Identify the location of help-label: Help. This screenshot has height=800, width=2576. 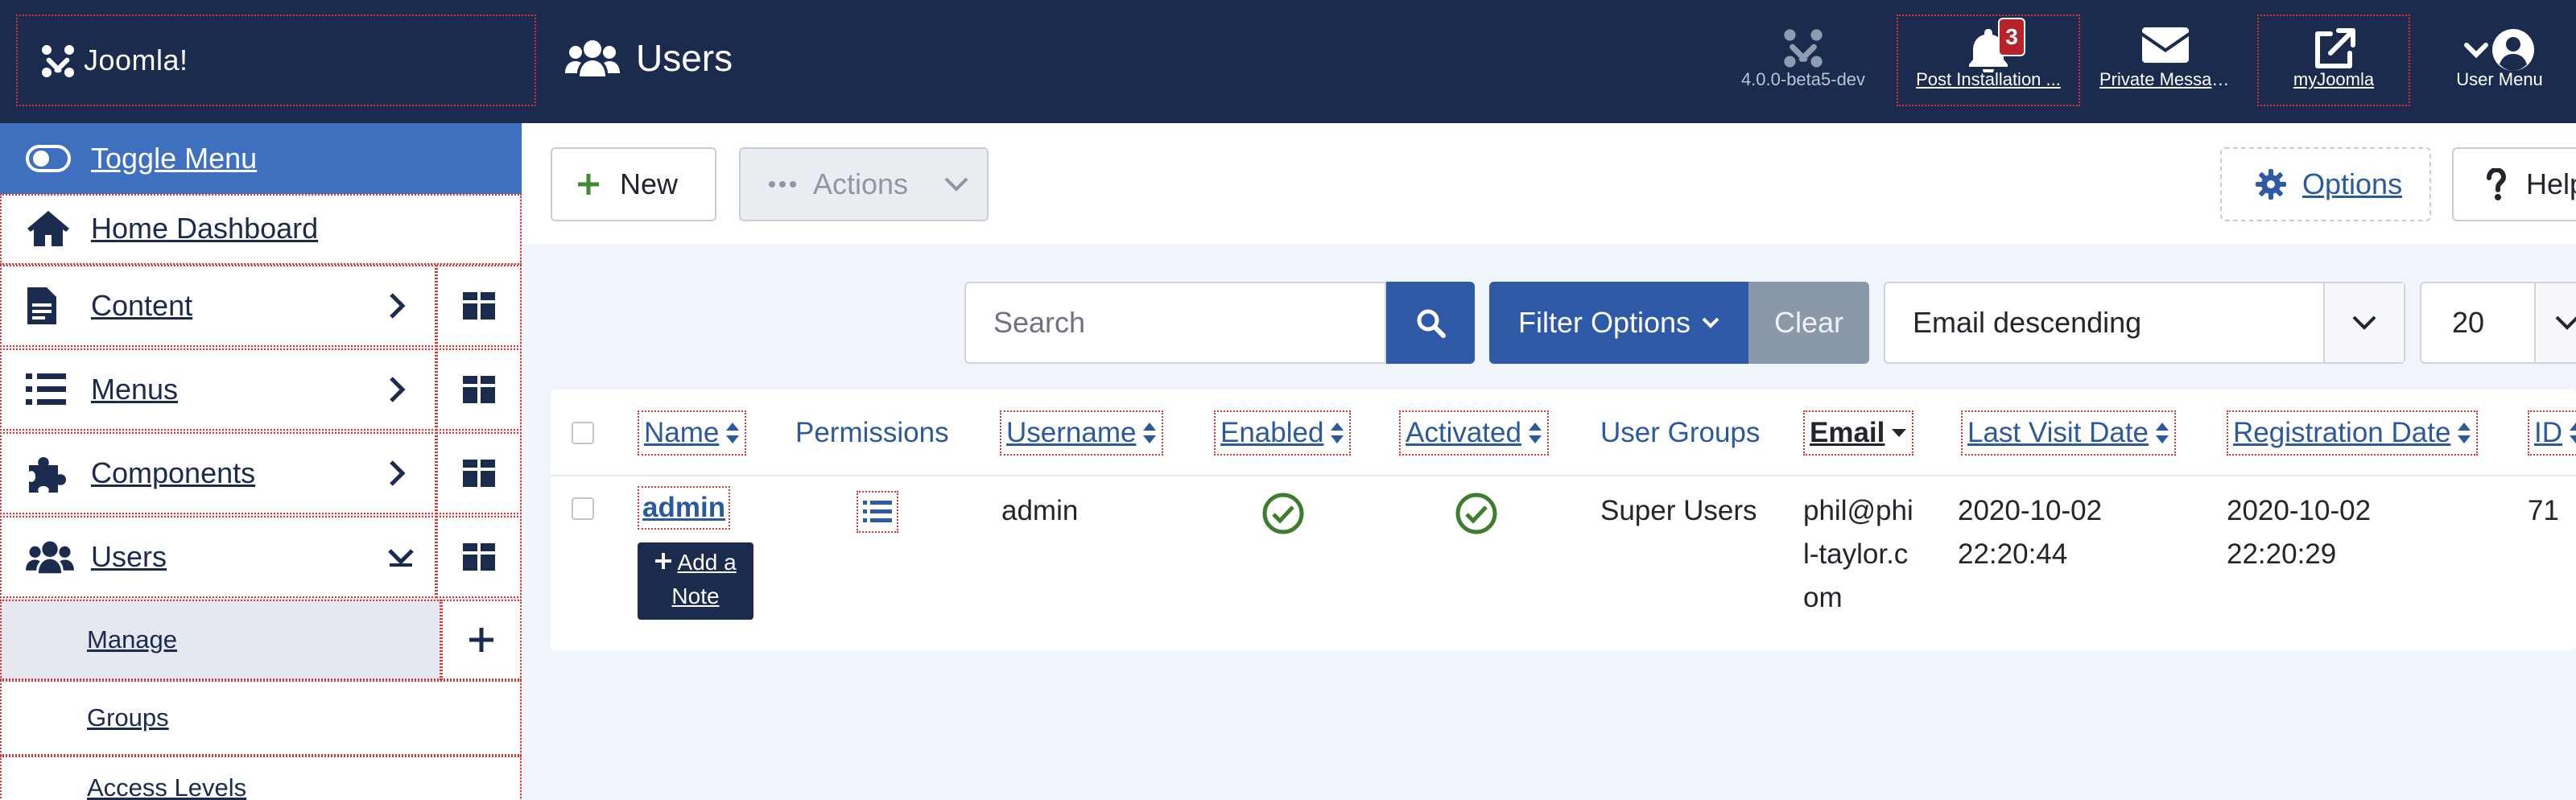
(2551, 183).